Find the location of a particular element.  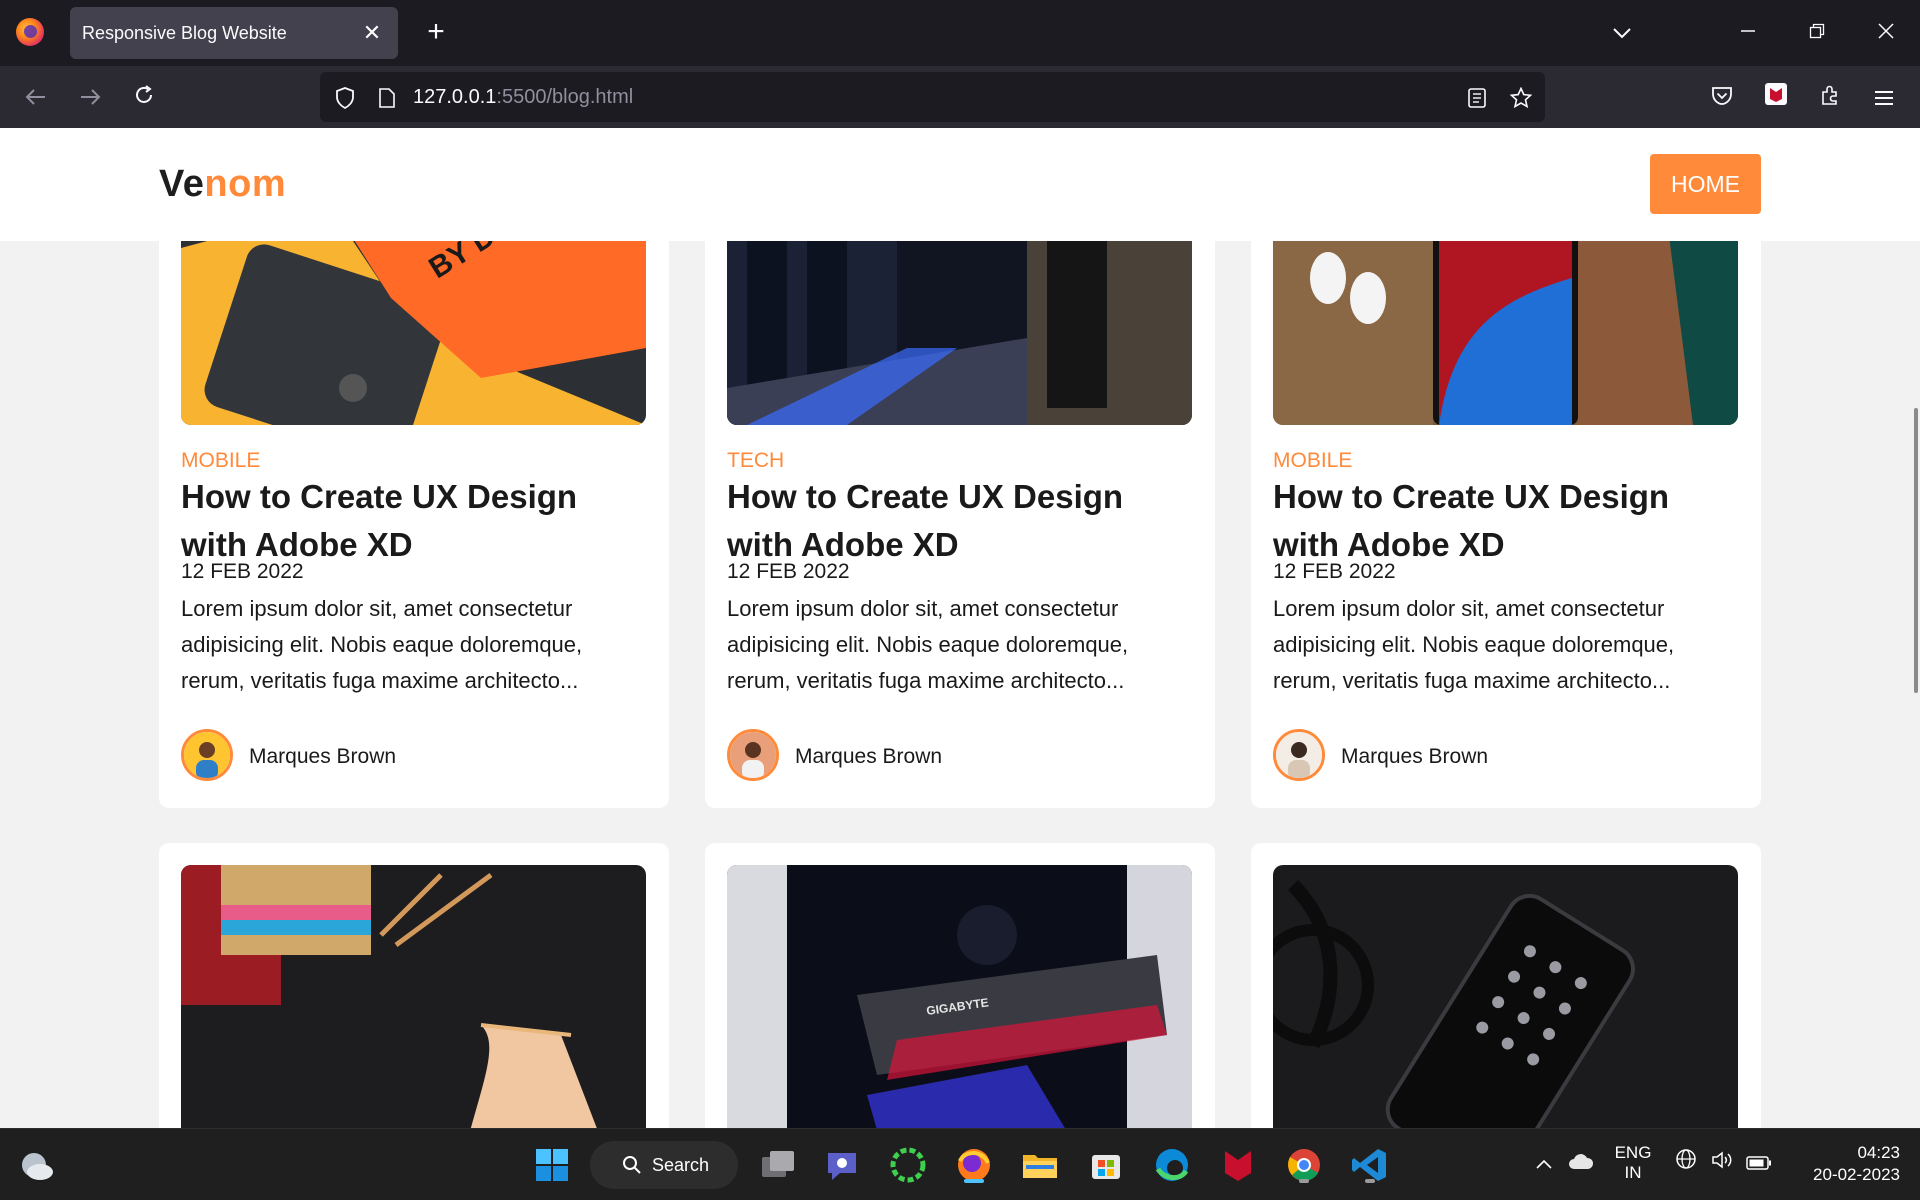

search-label: Search is located at coordinates (681, 1165).